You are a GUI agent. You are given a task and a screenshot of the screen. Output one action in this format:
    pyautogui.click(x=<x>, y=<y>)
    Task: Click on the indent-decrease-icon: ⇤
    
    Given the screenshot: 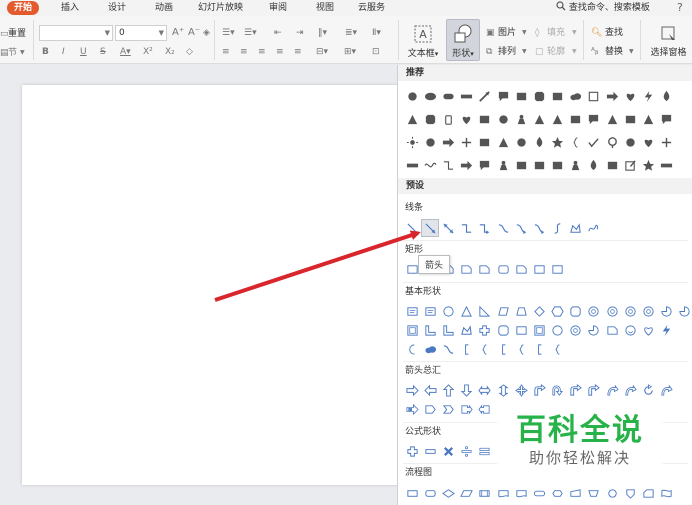 What is the action you would take?
    pyautogui.click(x=278, y=33)
    